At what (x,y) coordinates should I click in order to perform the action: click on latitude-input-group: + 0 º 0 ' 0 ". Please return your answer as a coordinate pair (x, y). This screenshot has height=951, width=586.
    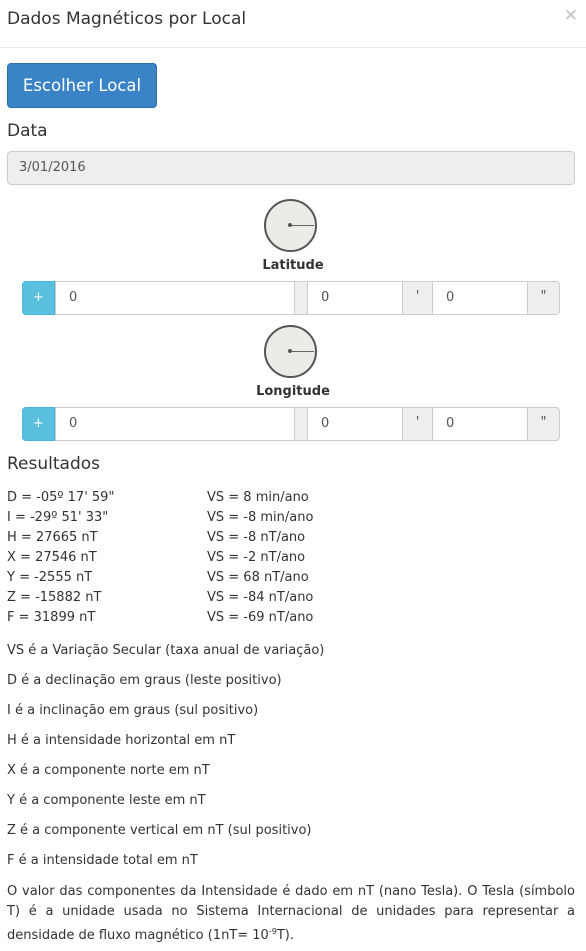
    Looking at the image, I should click on (291, 298).